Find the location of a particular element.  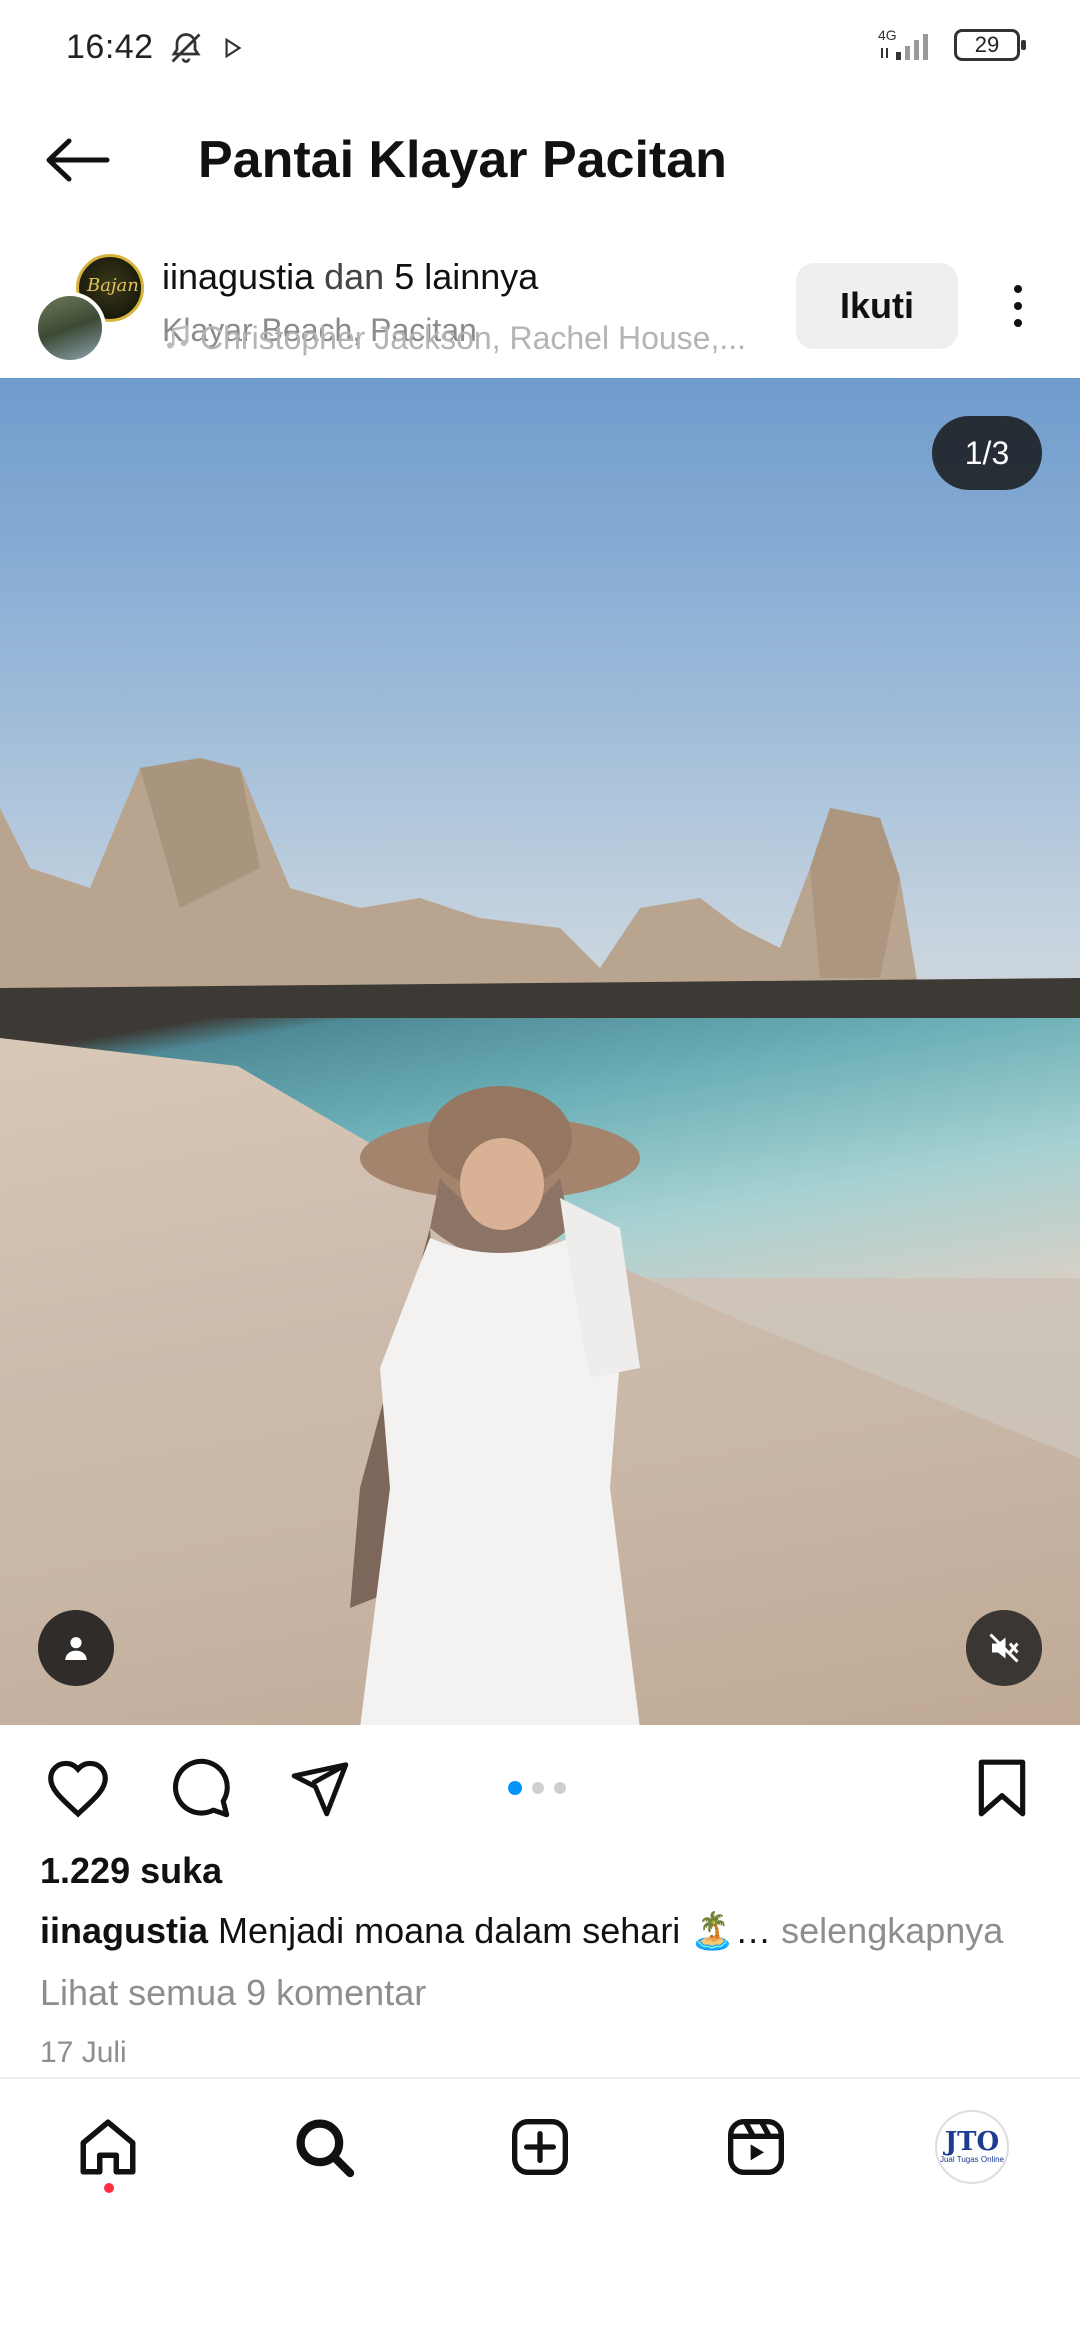

reels-icon is located at coordinates (756, 2147).